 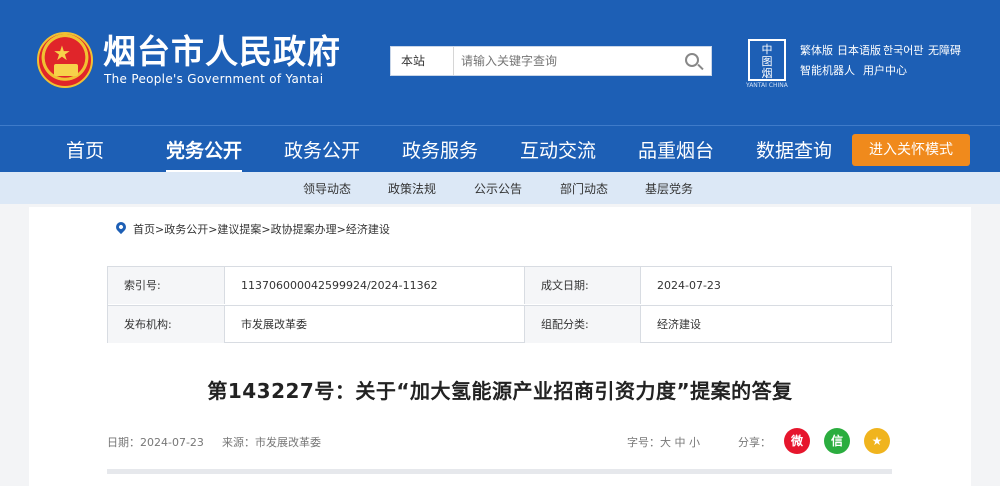 I want to click on nav-interaction: 互动交流, so click(x=558, y=149).